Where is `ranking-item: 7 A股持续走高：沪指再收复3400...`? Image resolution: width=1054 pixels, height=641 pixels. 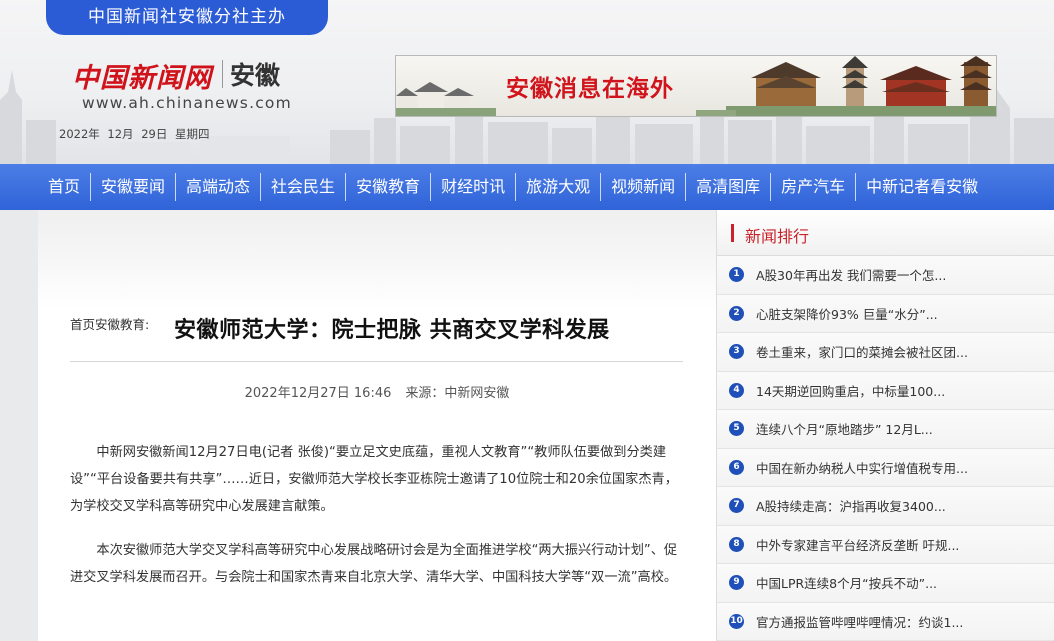
ranking-item: 7 A股持续走高：沪指再收复3400... is located at coordinates (885, 506).